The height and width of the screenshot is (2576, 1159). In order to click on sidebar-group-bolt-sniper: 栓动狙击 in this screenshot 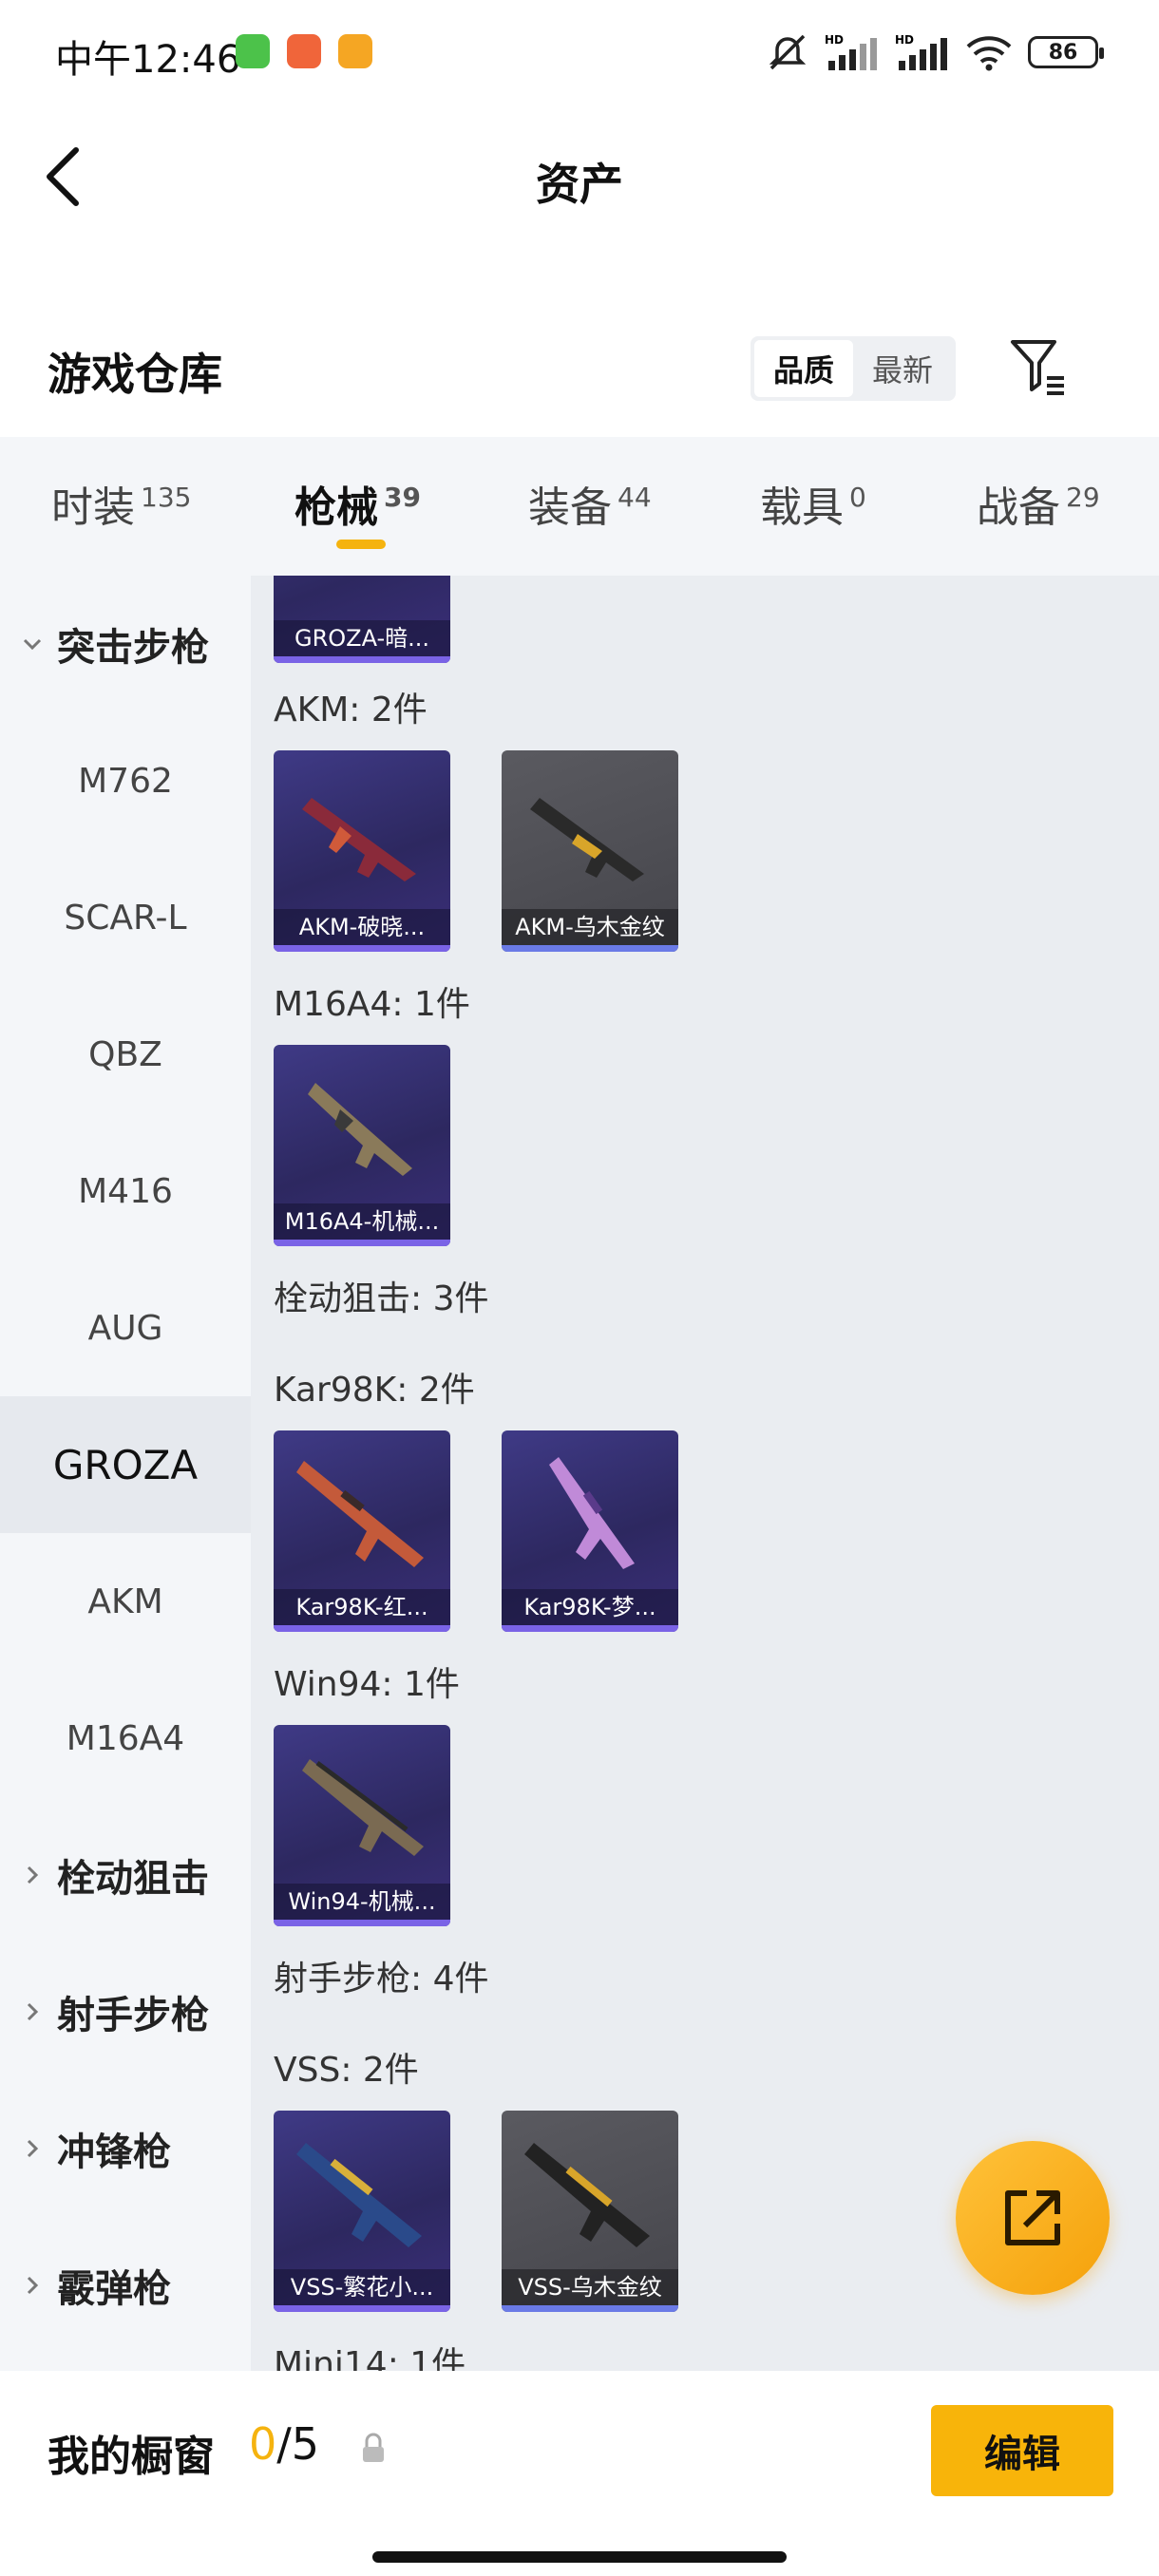, I will do `click(125, 1875)`.